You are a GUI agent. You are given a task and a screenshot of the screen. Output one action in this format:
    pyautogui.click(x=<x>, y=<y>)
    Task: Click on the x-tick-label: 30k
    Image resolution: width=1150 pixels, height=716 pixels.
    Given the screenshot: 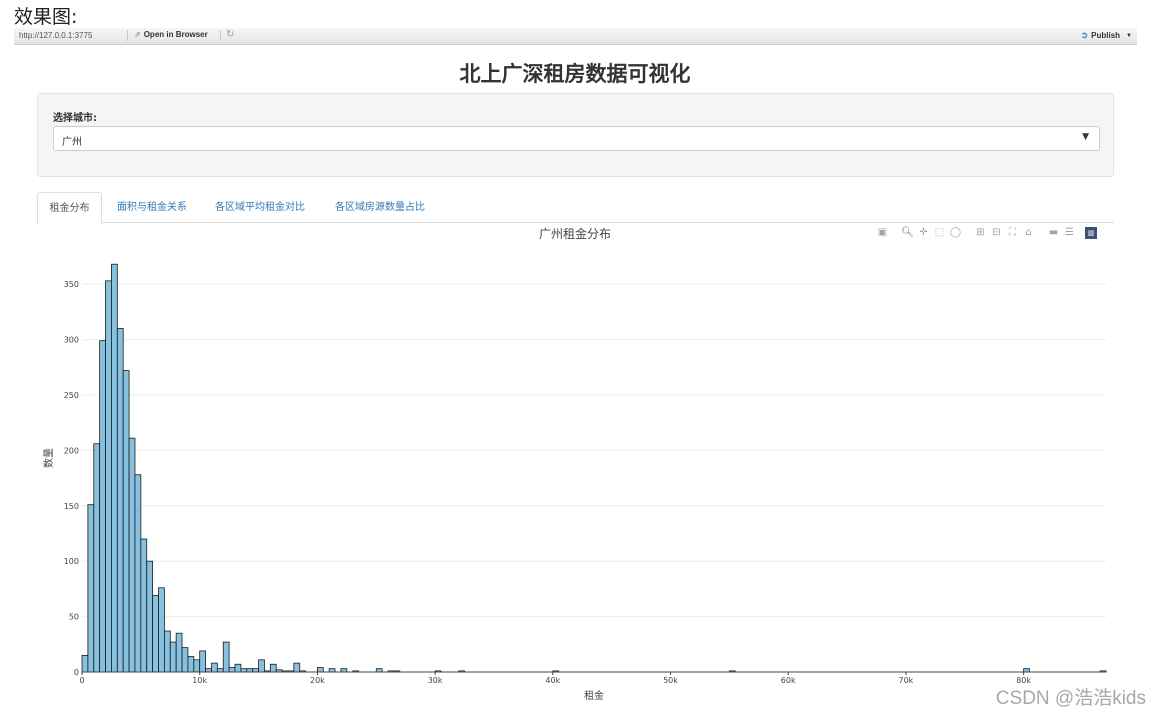 What is the action you would take?
    pyautogui.click(x=435, y=680)
    